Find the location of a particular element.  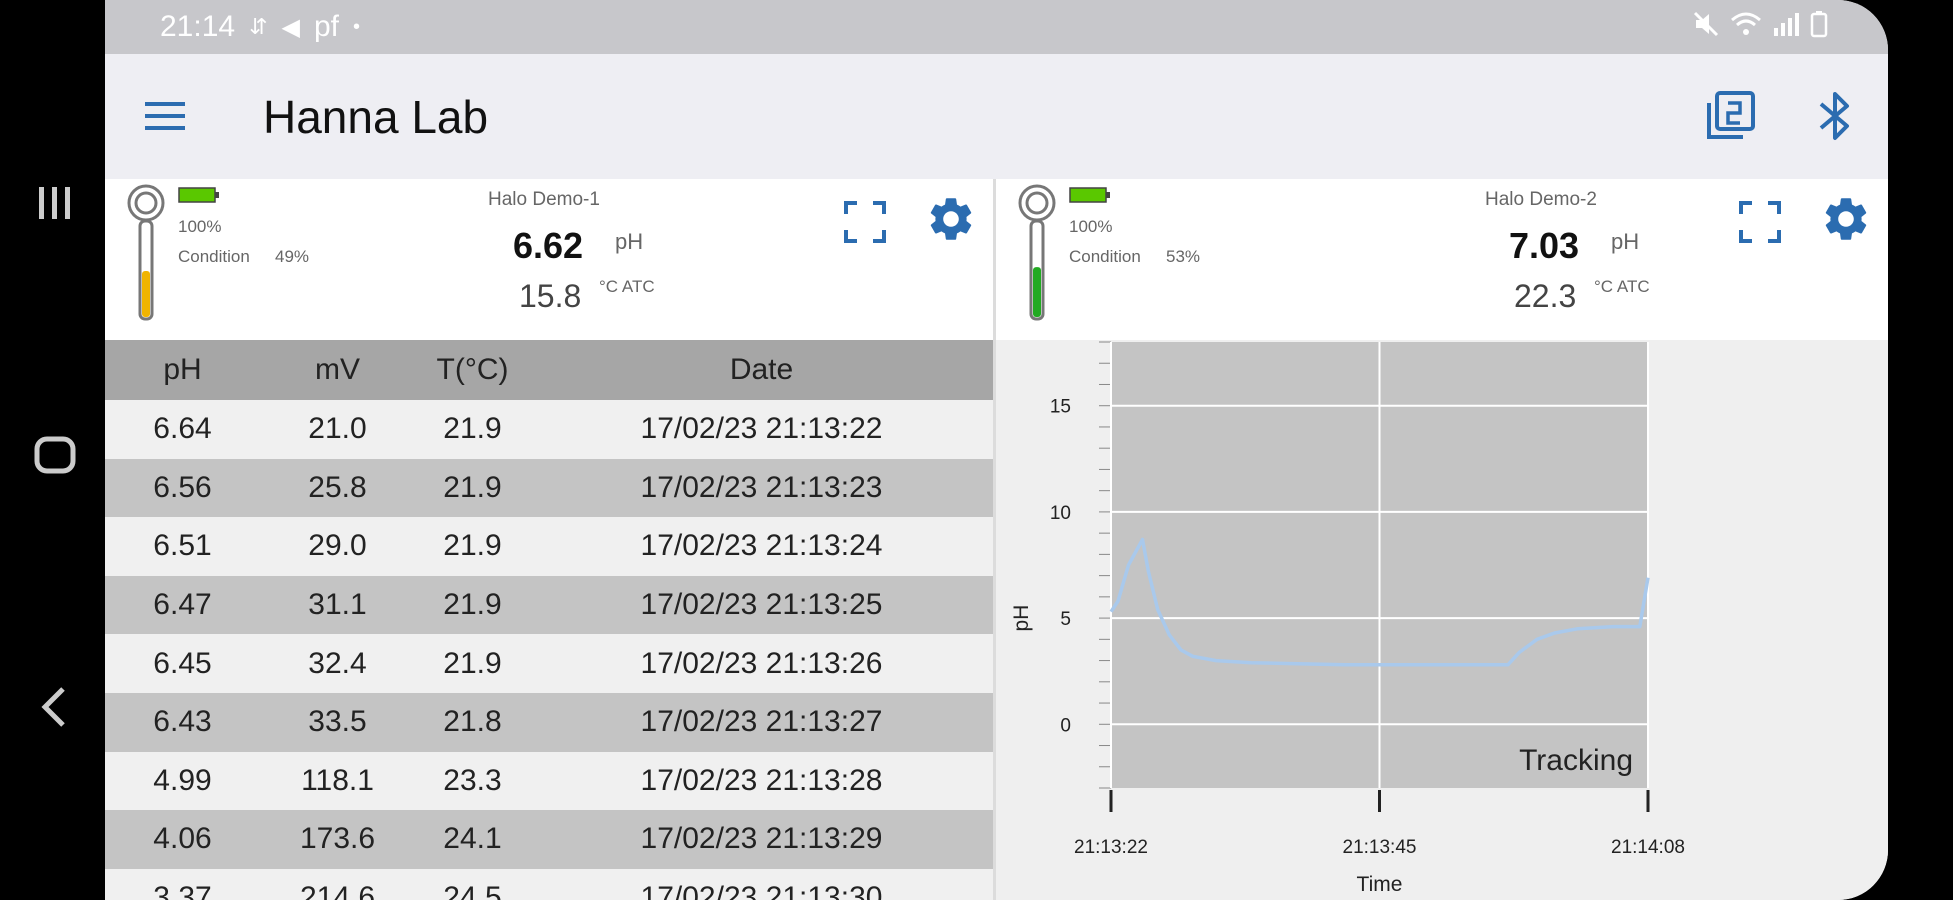

cell-ph: 6.43 is located at coordinates (182, 722).